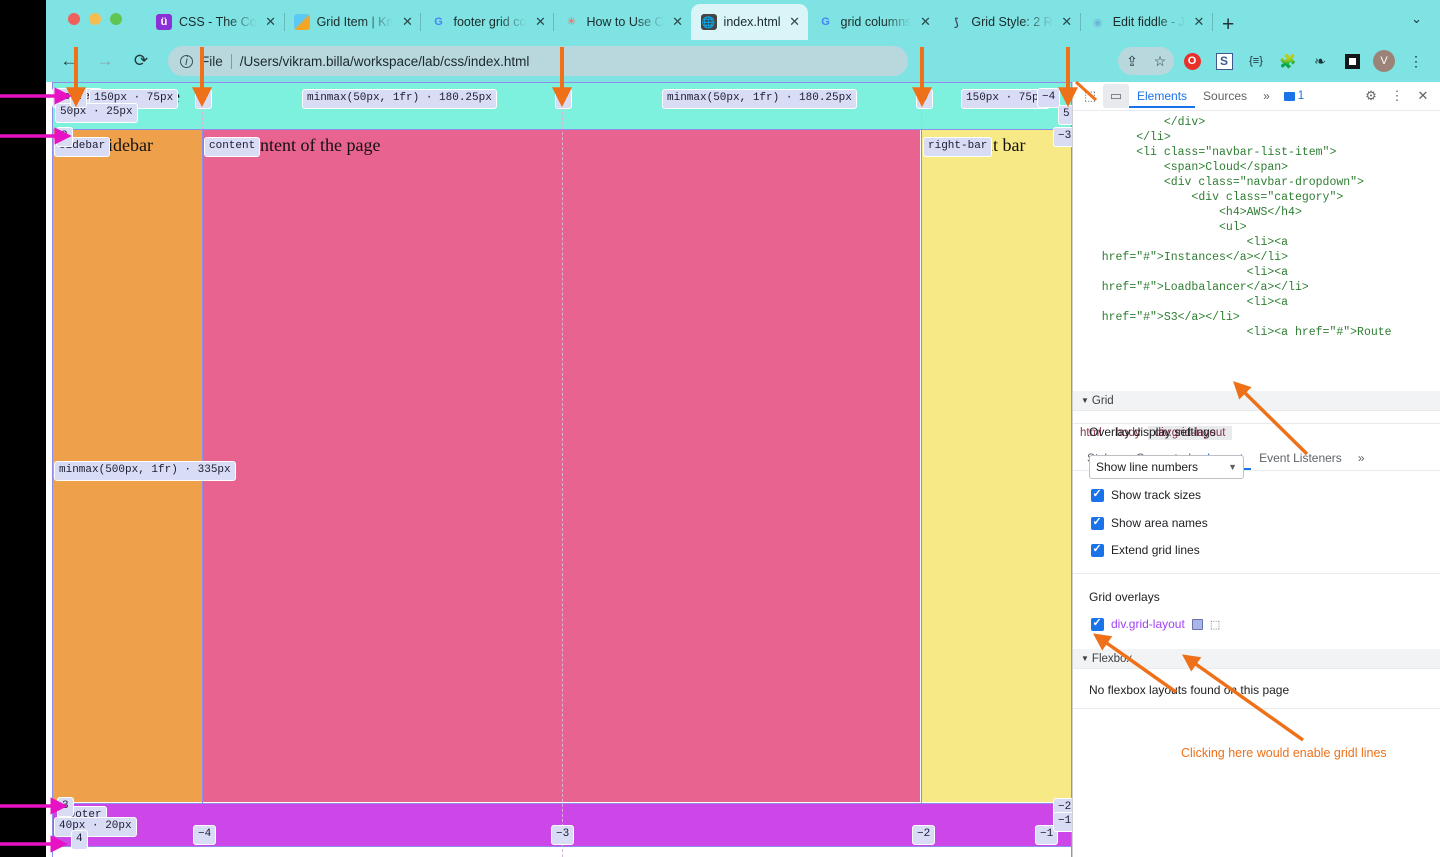 The width and height of the screenshot is (1440, 857). I want to click on checkbox-label: Show track sizes, so click(1156, 495).